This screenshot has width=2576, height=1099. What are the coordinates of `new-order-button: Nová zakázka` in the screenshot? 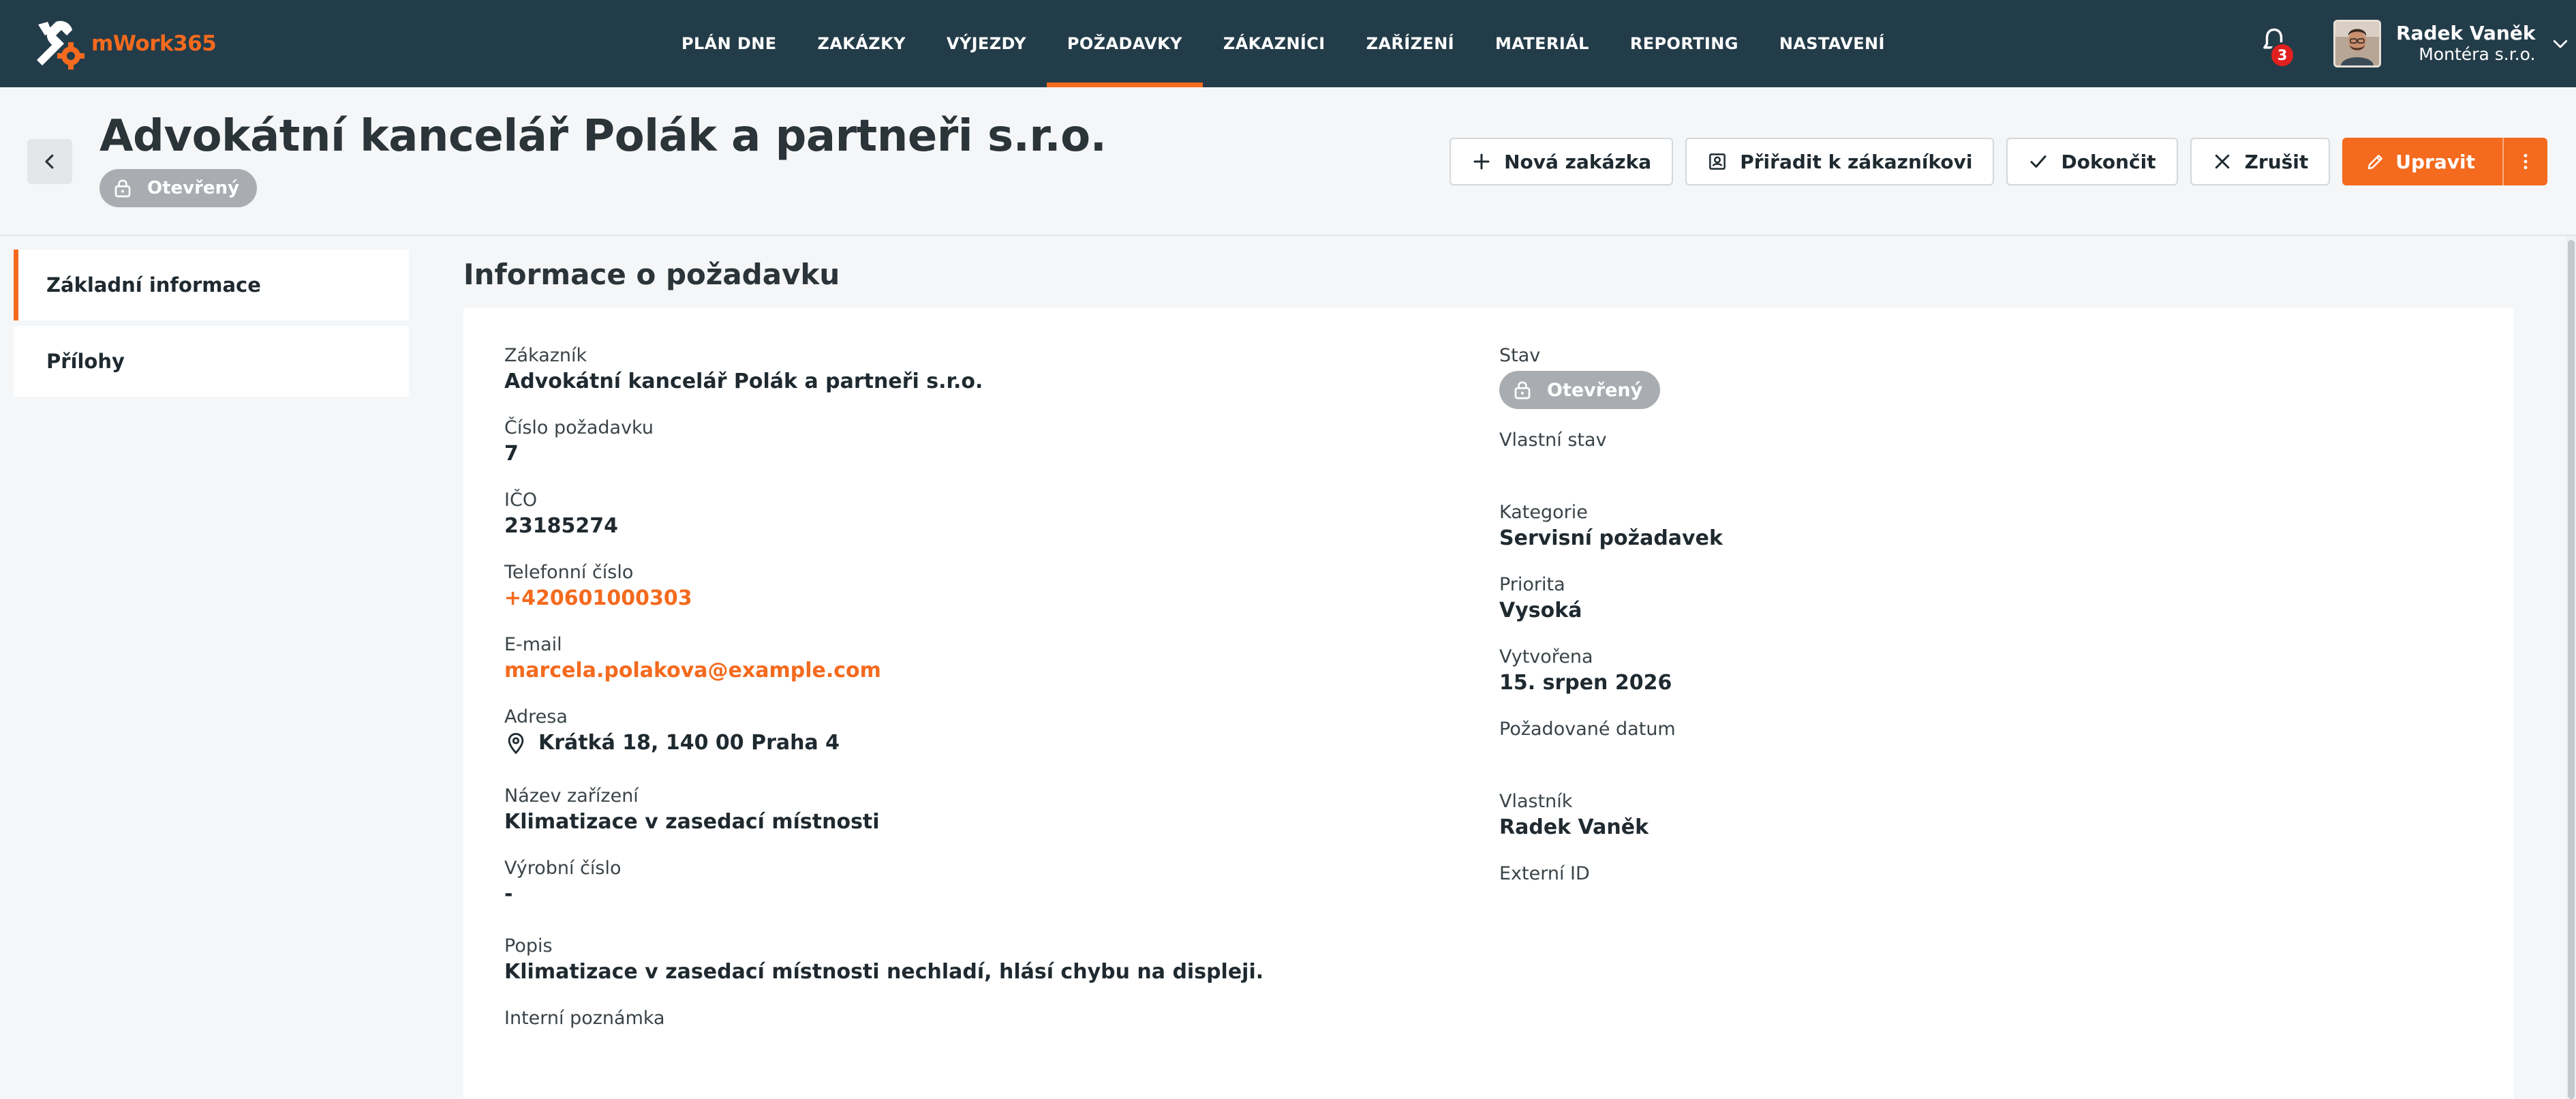 It's located at (1562, 161).